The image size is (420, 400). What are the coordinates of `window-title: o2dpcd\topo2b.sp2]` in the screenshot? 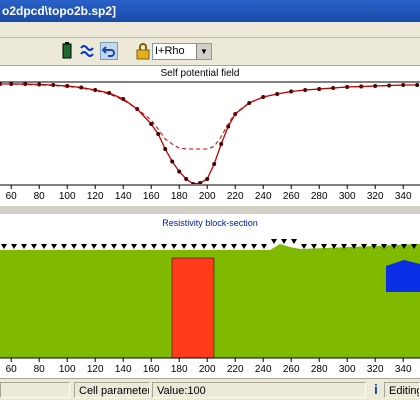 It's located at (59, 11).